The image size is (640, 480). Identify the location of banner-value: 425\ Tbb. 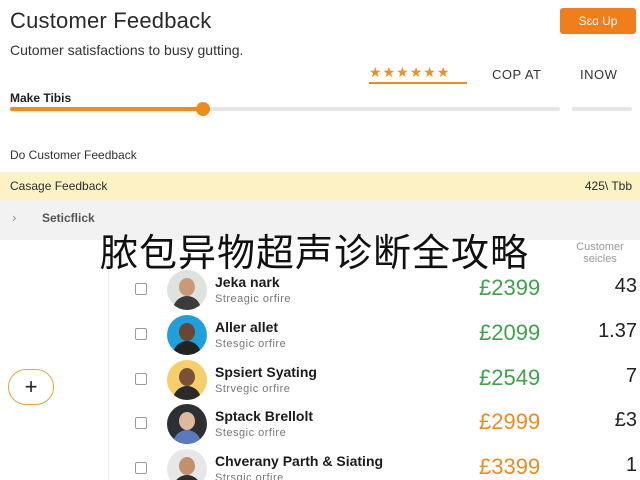
(608, 186).